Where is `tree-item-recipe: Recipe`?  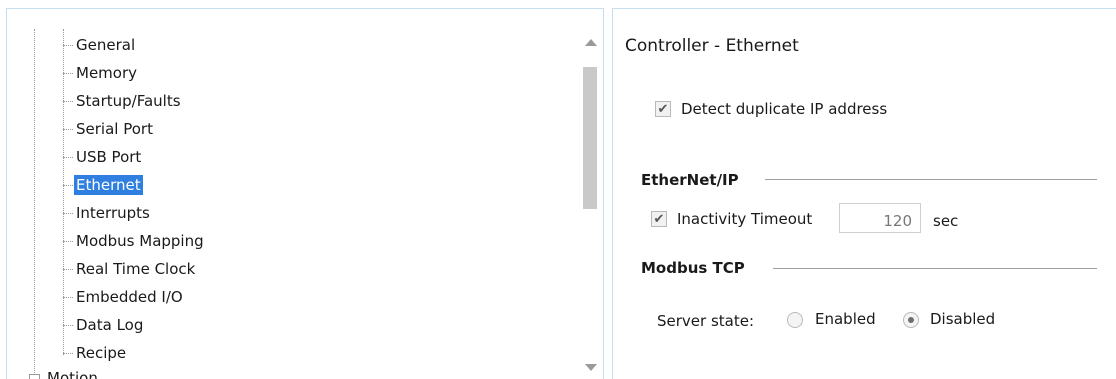
tree-item-recipe: Recipe is located at coordinates (95, 353).